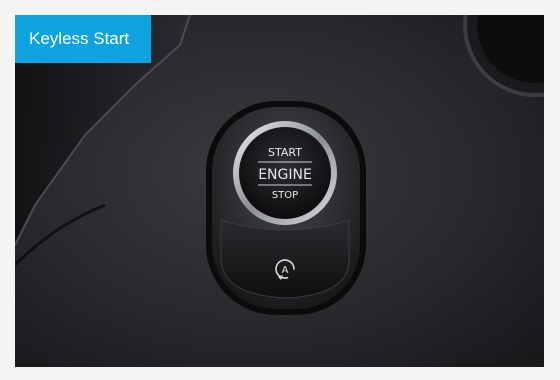 The height and width of the screenshot is (380, 560). Describe the element at coordinates (83, 39) in the screenshot. I see `caption-badge: Keyless Start` at that location.